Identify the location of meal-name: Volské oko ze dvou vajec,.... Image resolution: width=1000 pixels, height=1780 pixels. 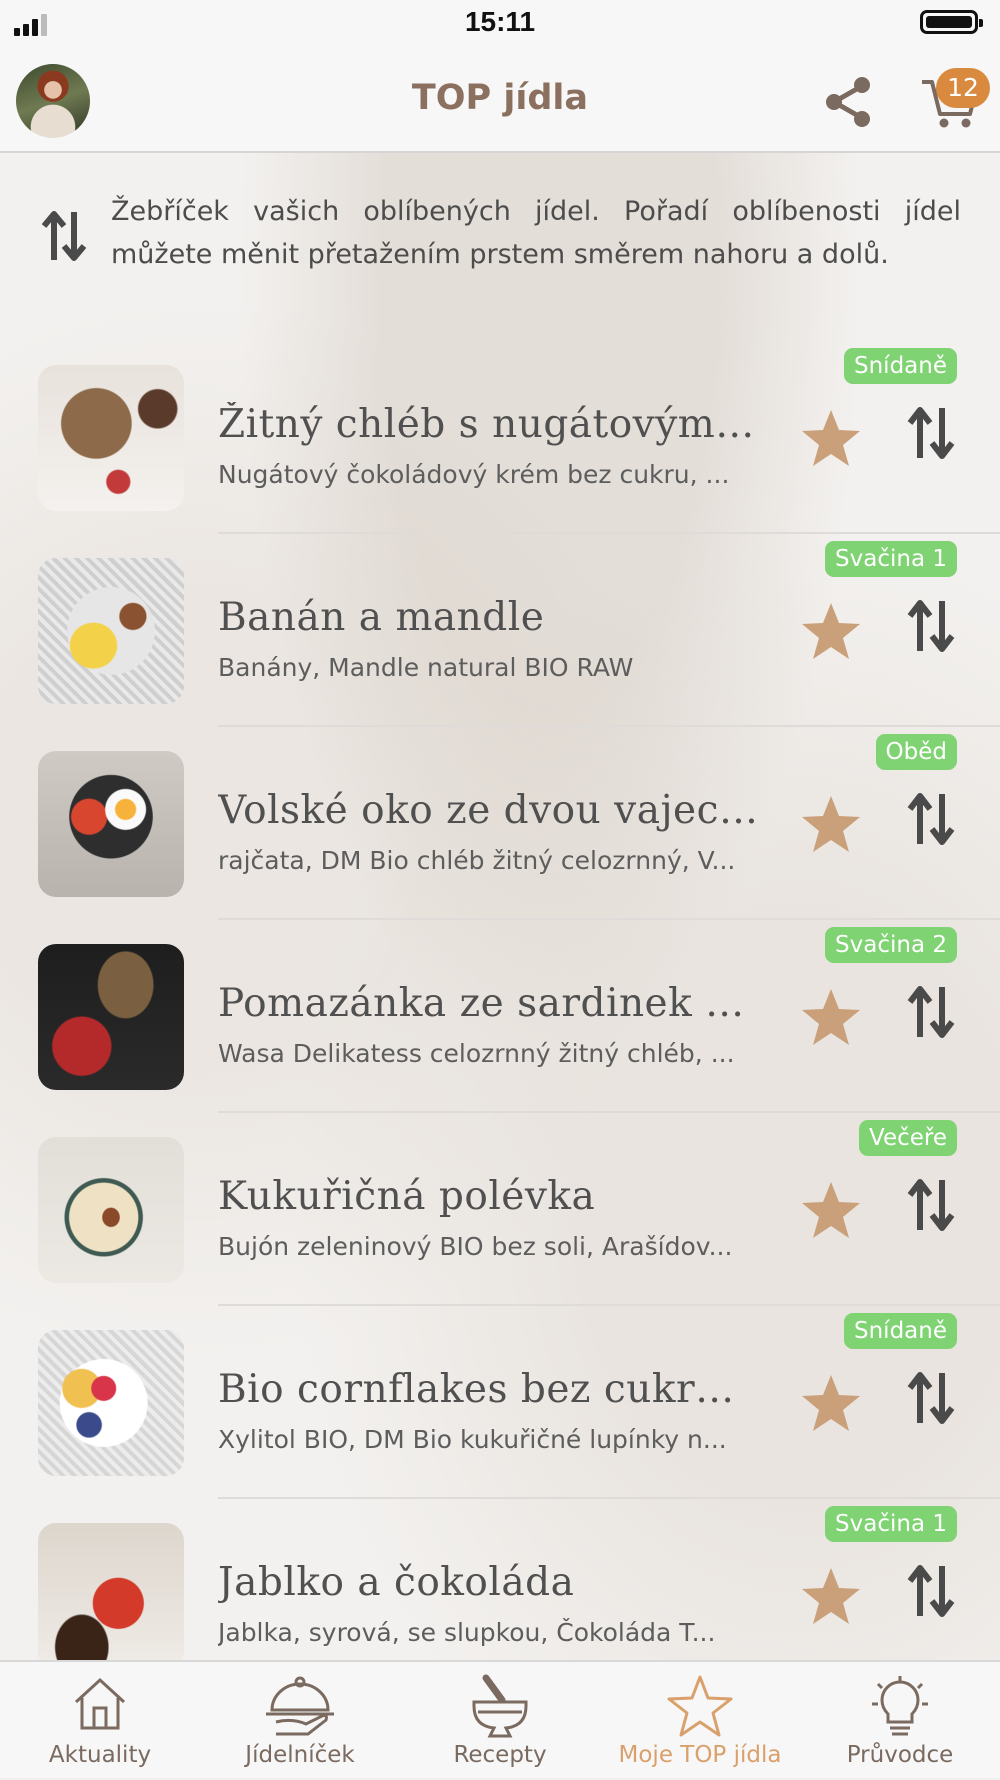
(488, 810).